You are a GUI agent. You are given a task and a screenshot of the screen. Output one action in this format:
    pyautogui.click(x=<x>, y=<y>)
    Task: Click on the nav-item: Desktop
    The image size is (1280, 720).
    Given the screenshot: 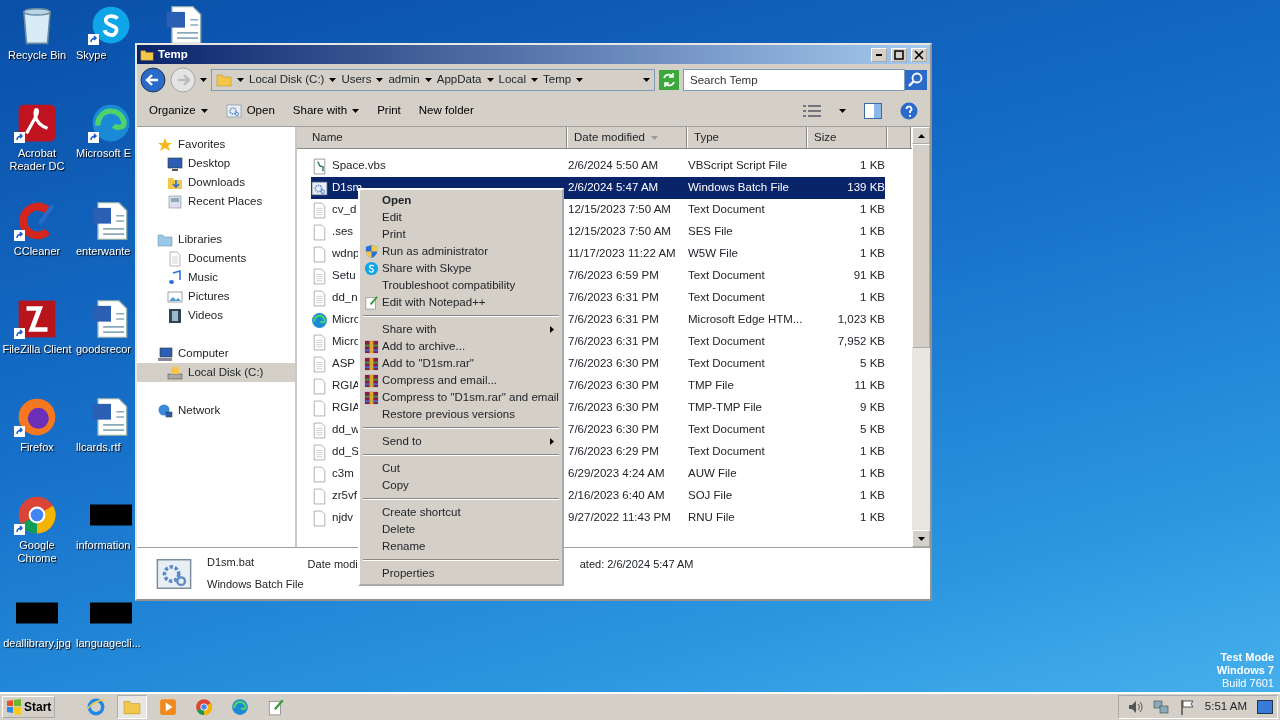 What is the action you would take?
    pyautogui.click(x=216, y=163)
    